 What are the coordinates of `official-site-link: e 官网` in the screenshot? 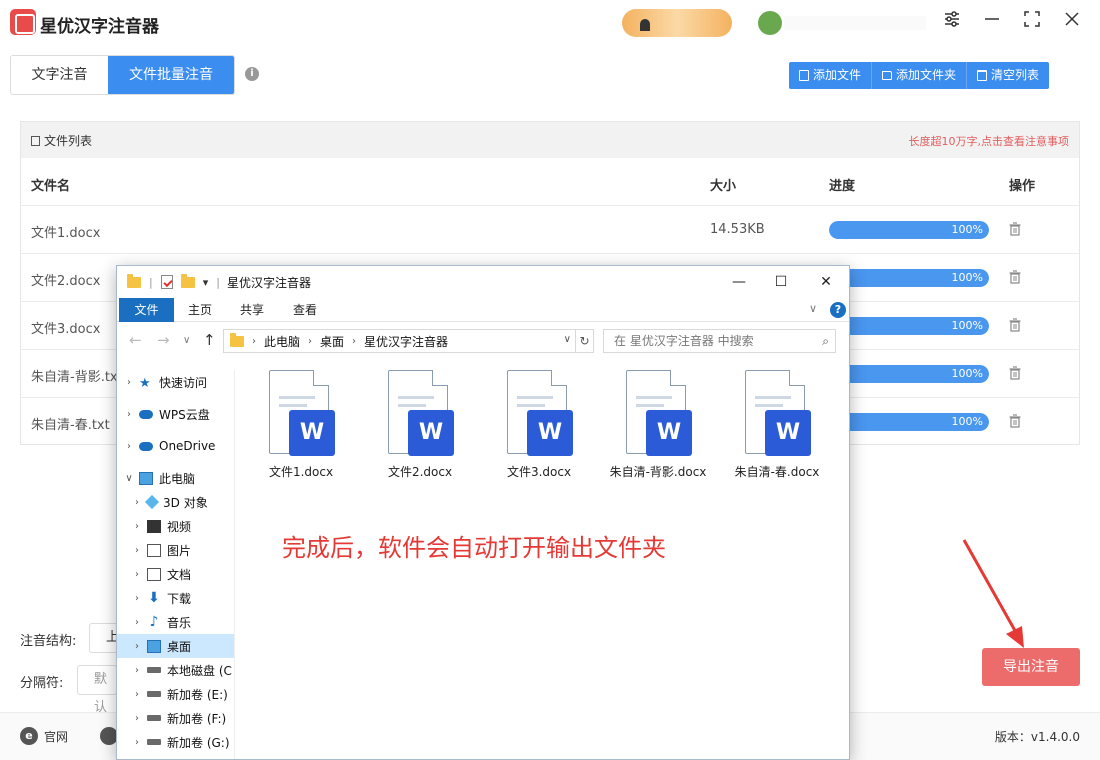 It's located at (44, 736).